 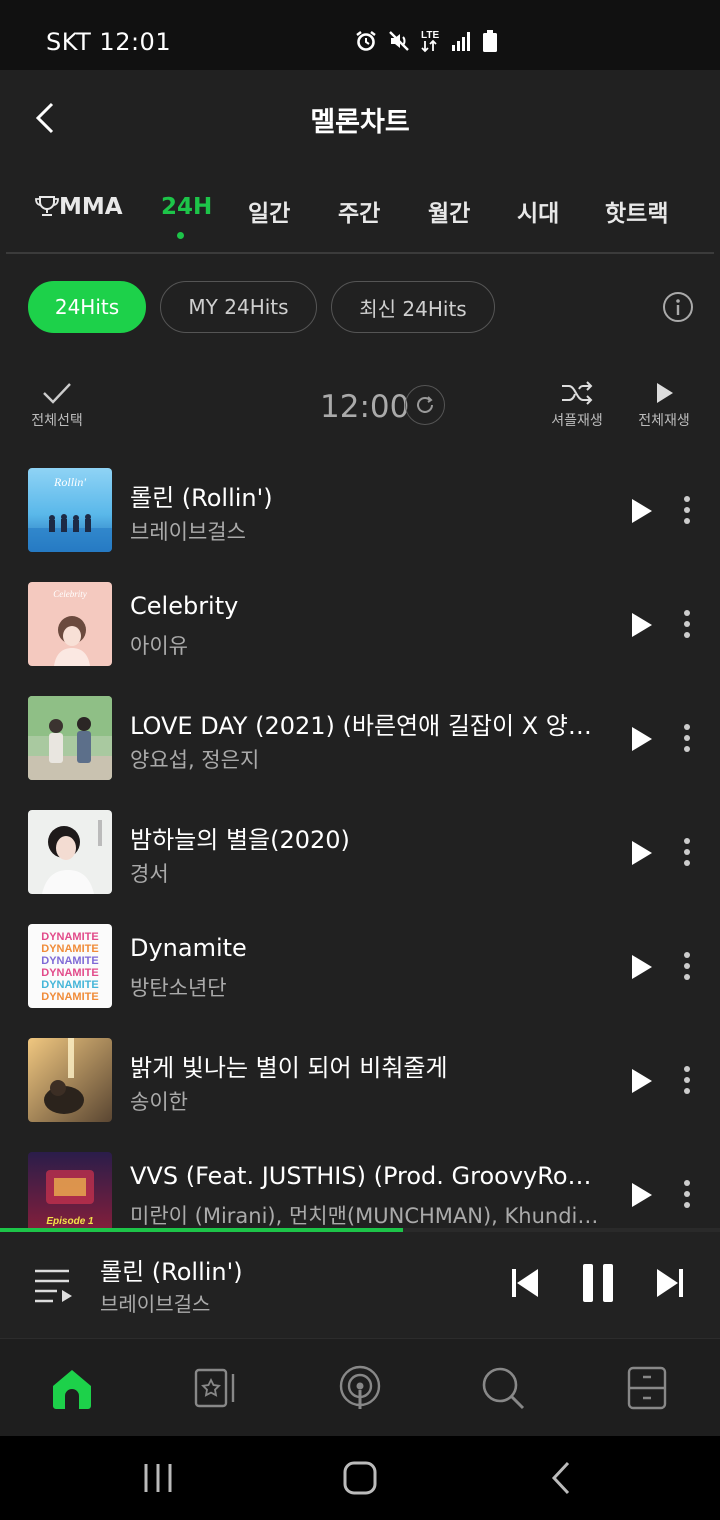 I want to click on select-all-label: 전체선택, so click(x=57, y=421).